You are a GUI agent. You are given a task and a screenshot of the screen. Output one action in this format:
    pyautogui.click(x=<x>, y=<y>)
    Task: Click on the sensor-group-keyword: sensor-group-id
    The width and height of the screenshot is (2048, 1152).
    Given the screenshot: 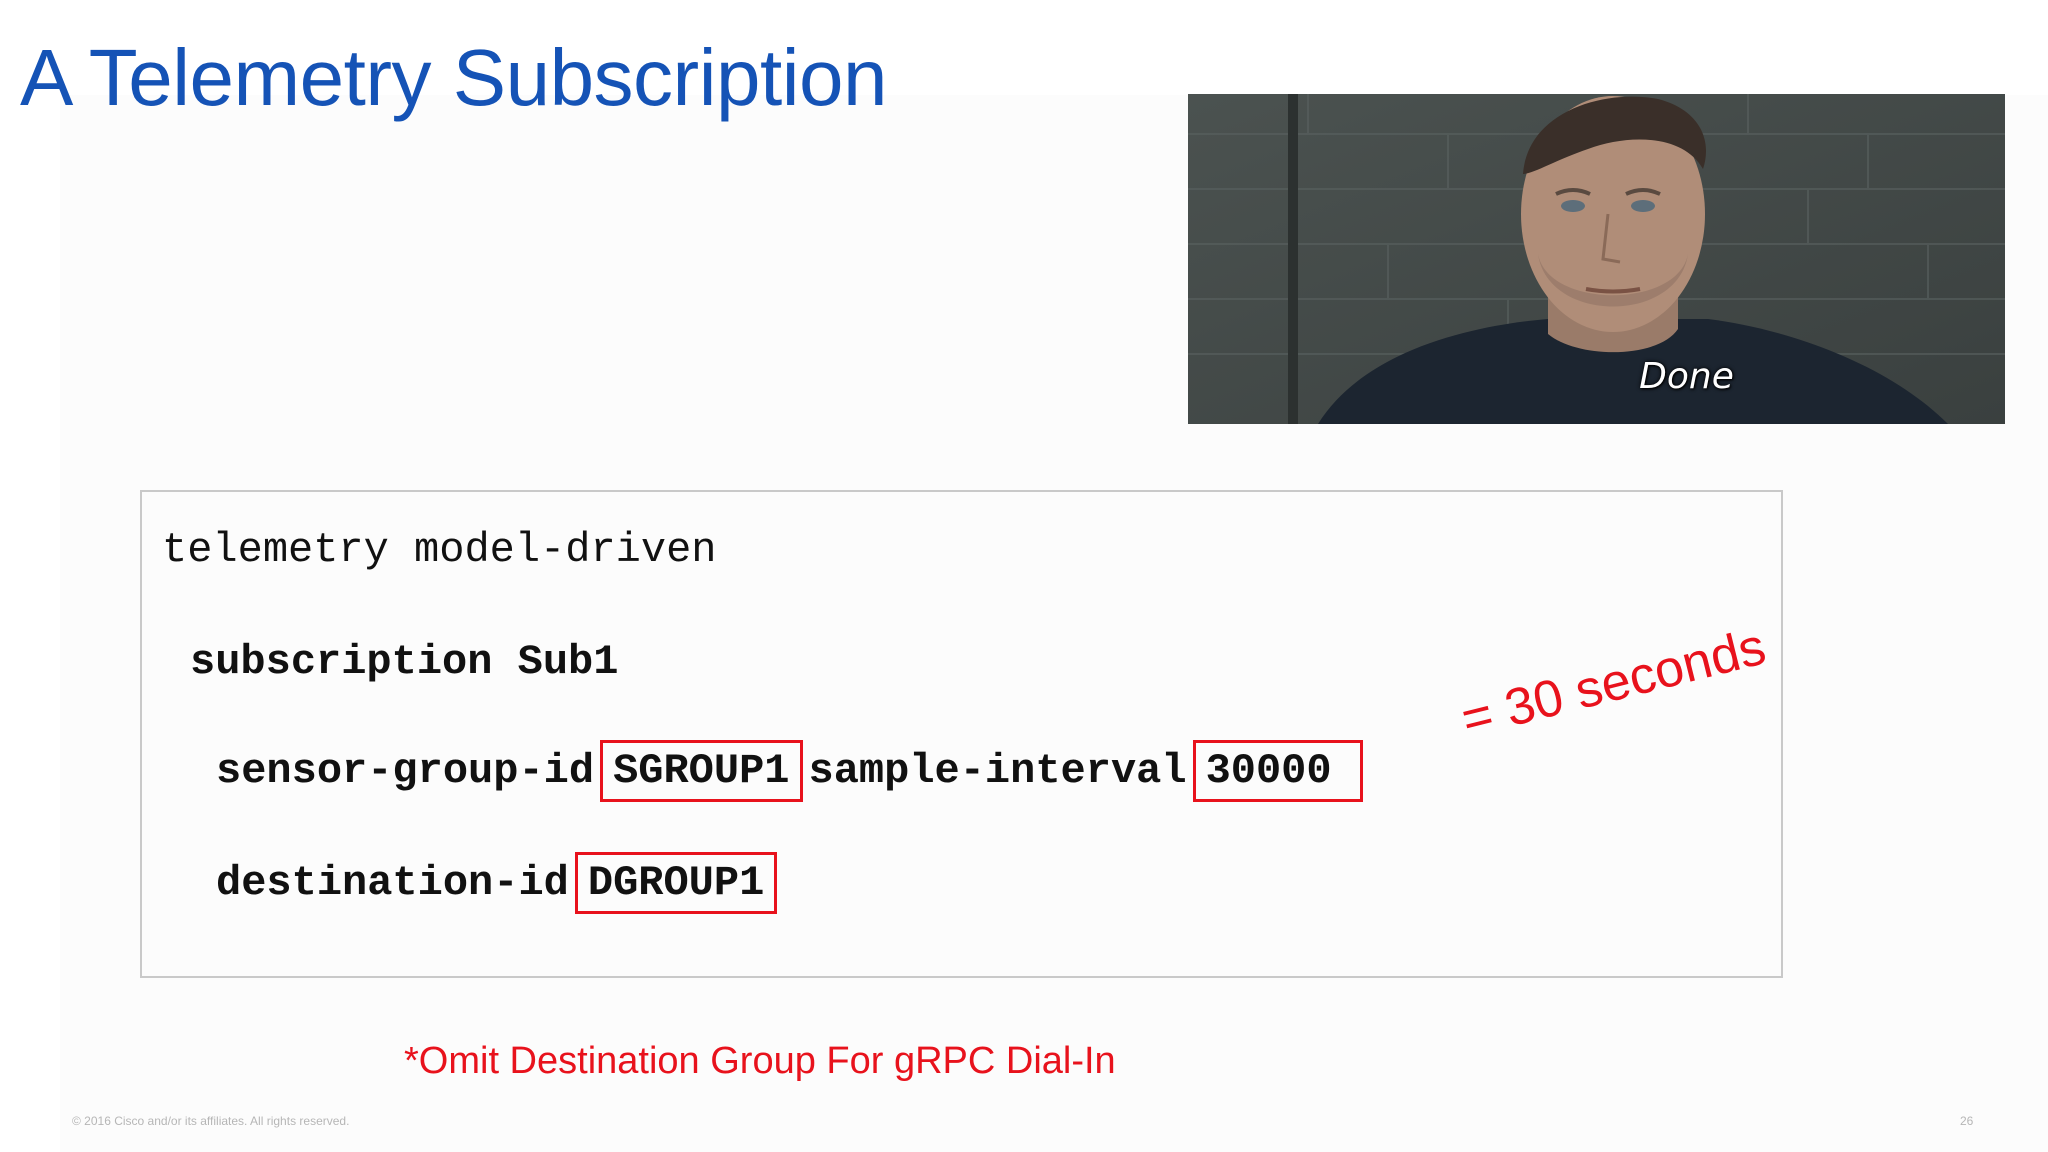 What is the action you would take?
    pyautogui.click(x=405, y=771)
    